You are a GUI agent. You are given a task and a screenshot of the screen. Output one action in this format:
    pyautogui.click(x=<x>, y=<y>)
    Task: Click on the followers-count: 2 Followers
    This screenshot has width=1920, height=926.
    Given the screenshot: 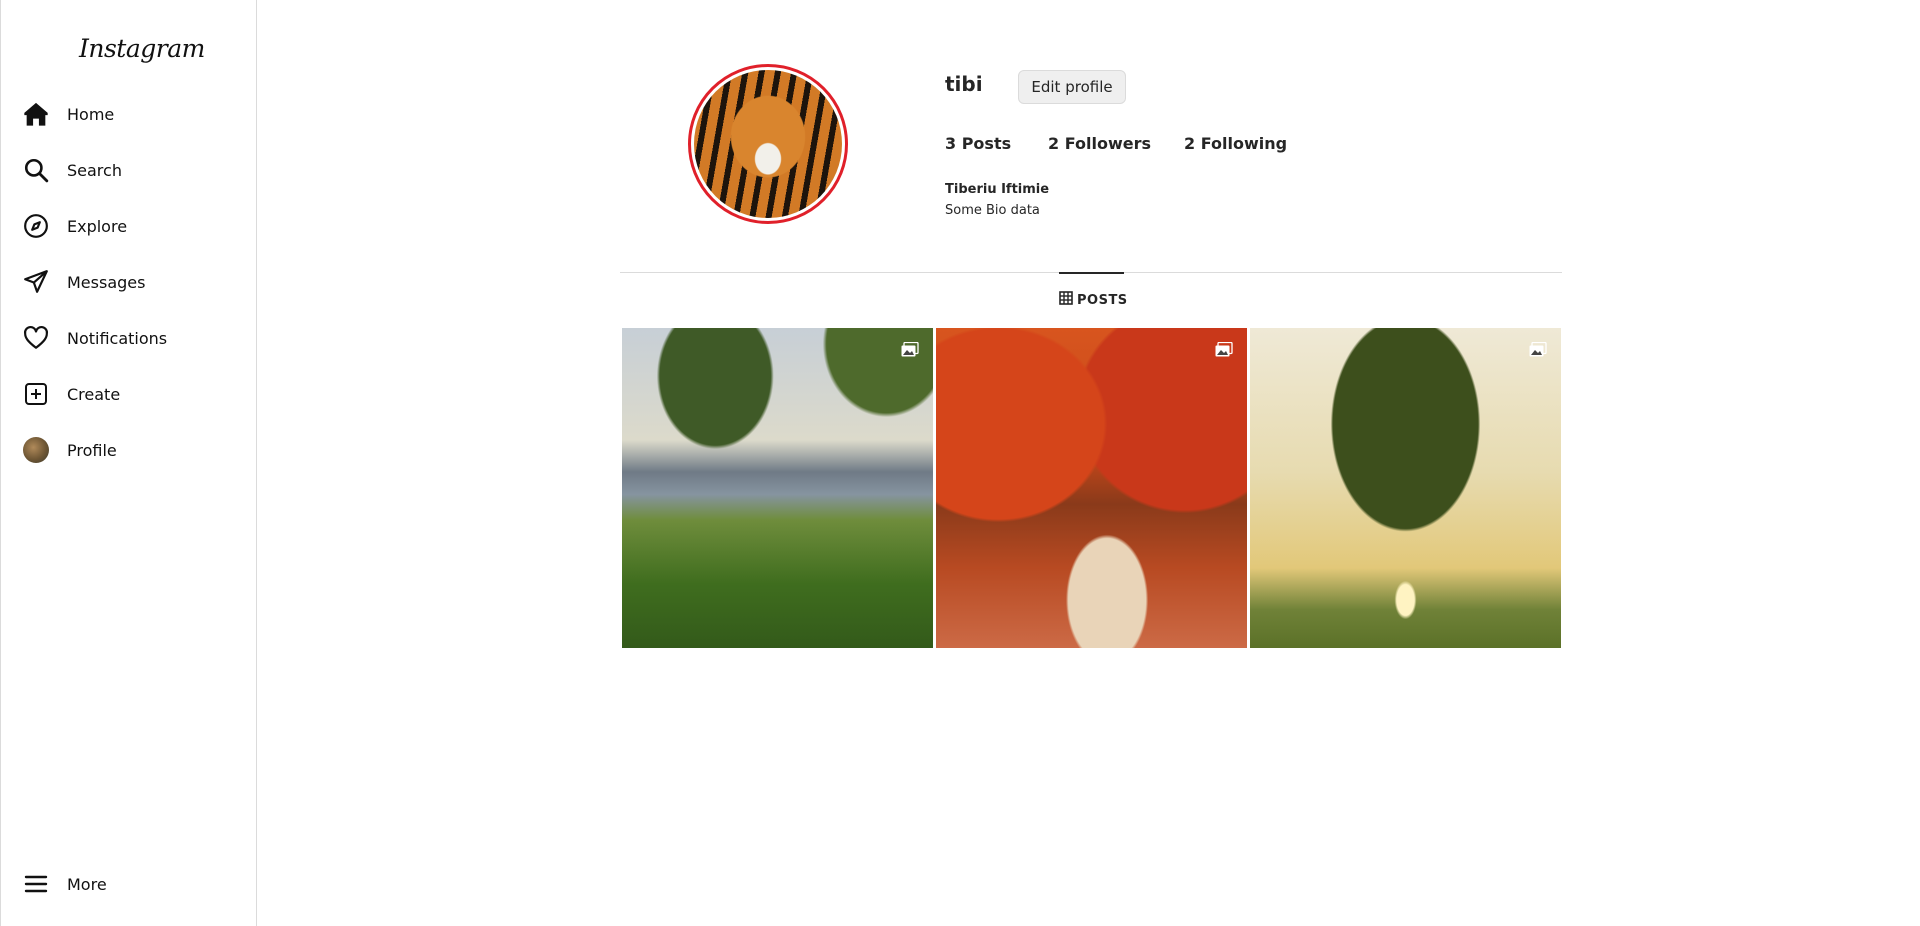 What is the action you would take?
    pyautogui.click(x=1099, y=143)
    